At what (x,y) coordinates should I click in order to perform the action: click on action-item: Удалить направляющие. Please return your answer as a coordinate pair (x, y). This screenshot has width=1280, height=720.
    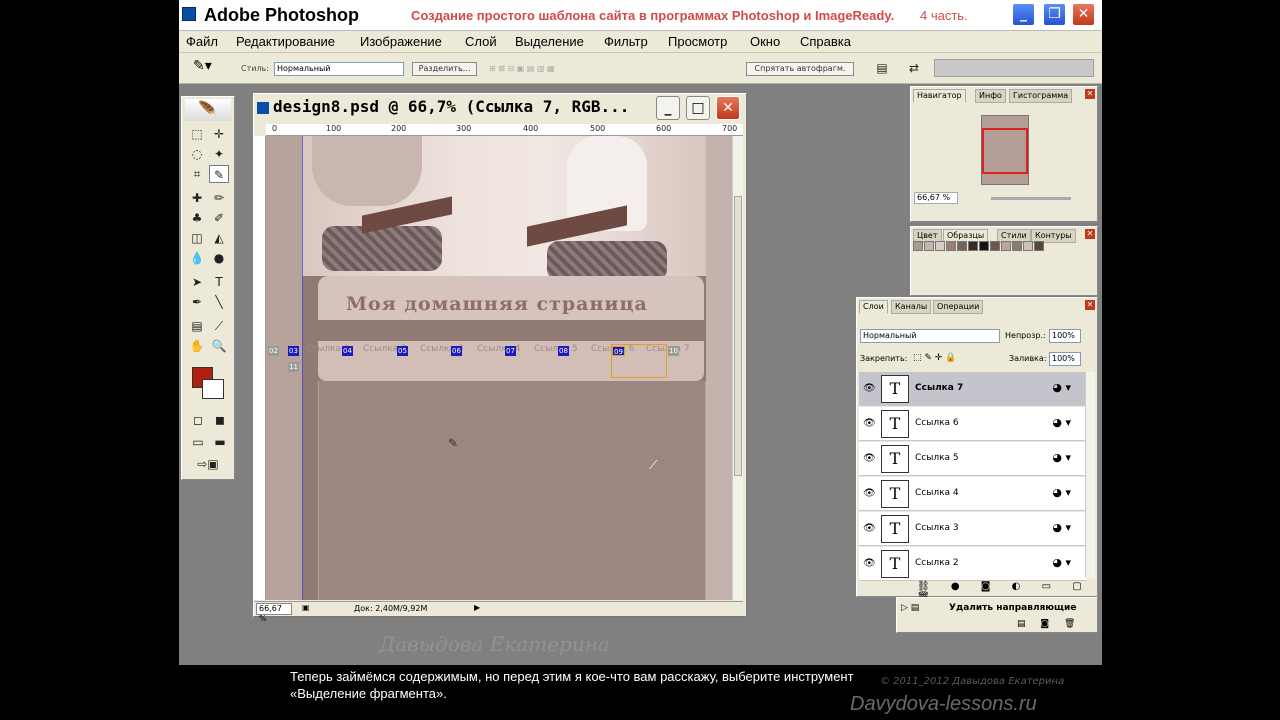
    Looking at the image, I should click on (1012, 608).